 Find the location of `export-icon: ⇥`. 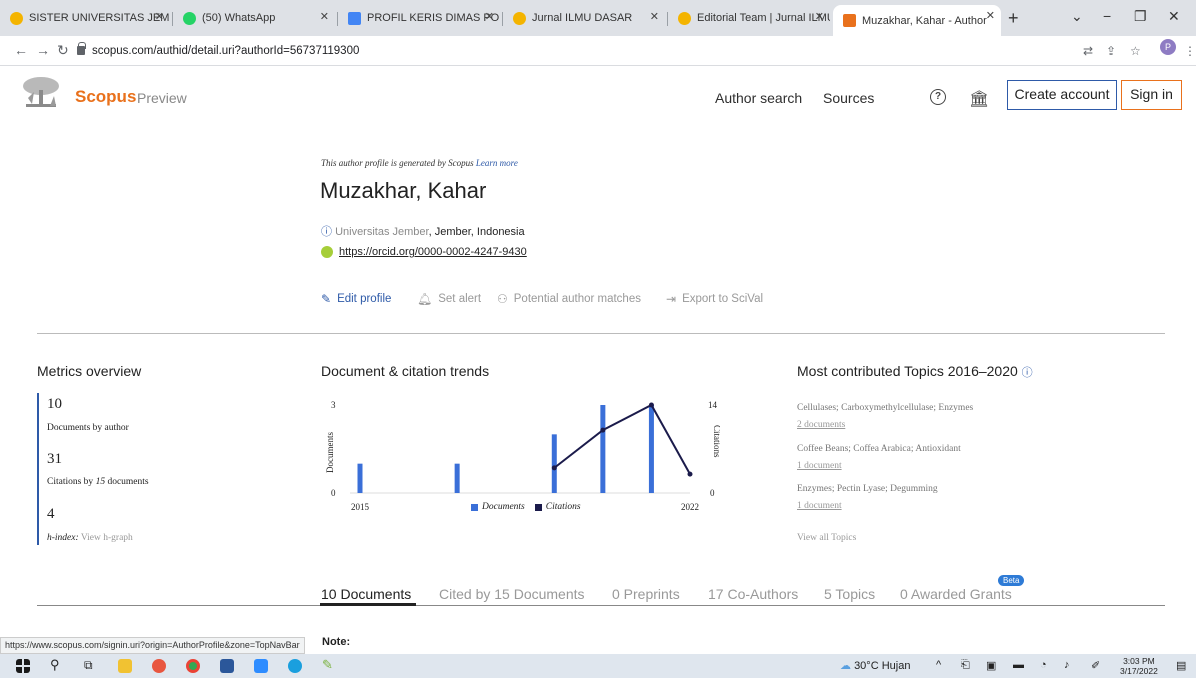

export-icon: ⇥ is located at coordinates (671, 299).